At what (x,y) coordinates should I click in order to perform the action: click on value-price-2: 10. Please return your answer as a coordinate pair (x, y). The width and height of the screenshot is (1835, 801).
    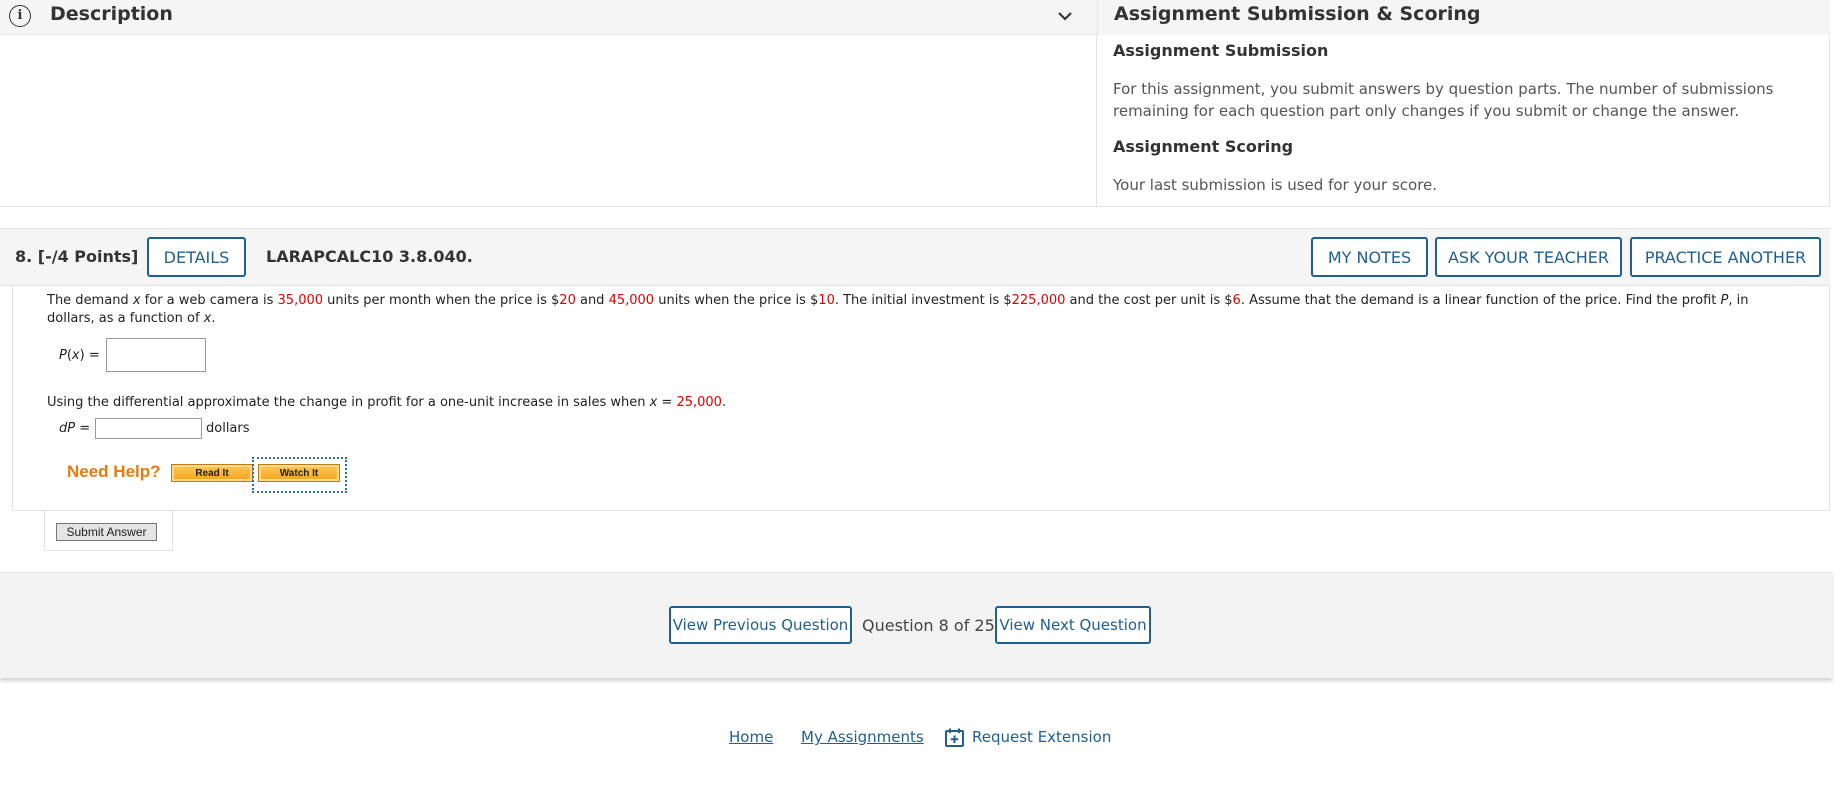
    Looking at the image, I should click on (826, 300).